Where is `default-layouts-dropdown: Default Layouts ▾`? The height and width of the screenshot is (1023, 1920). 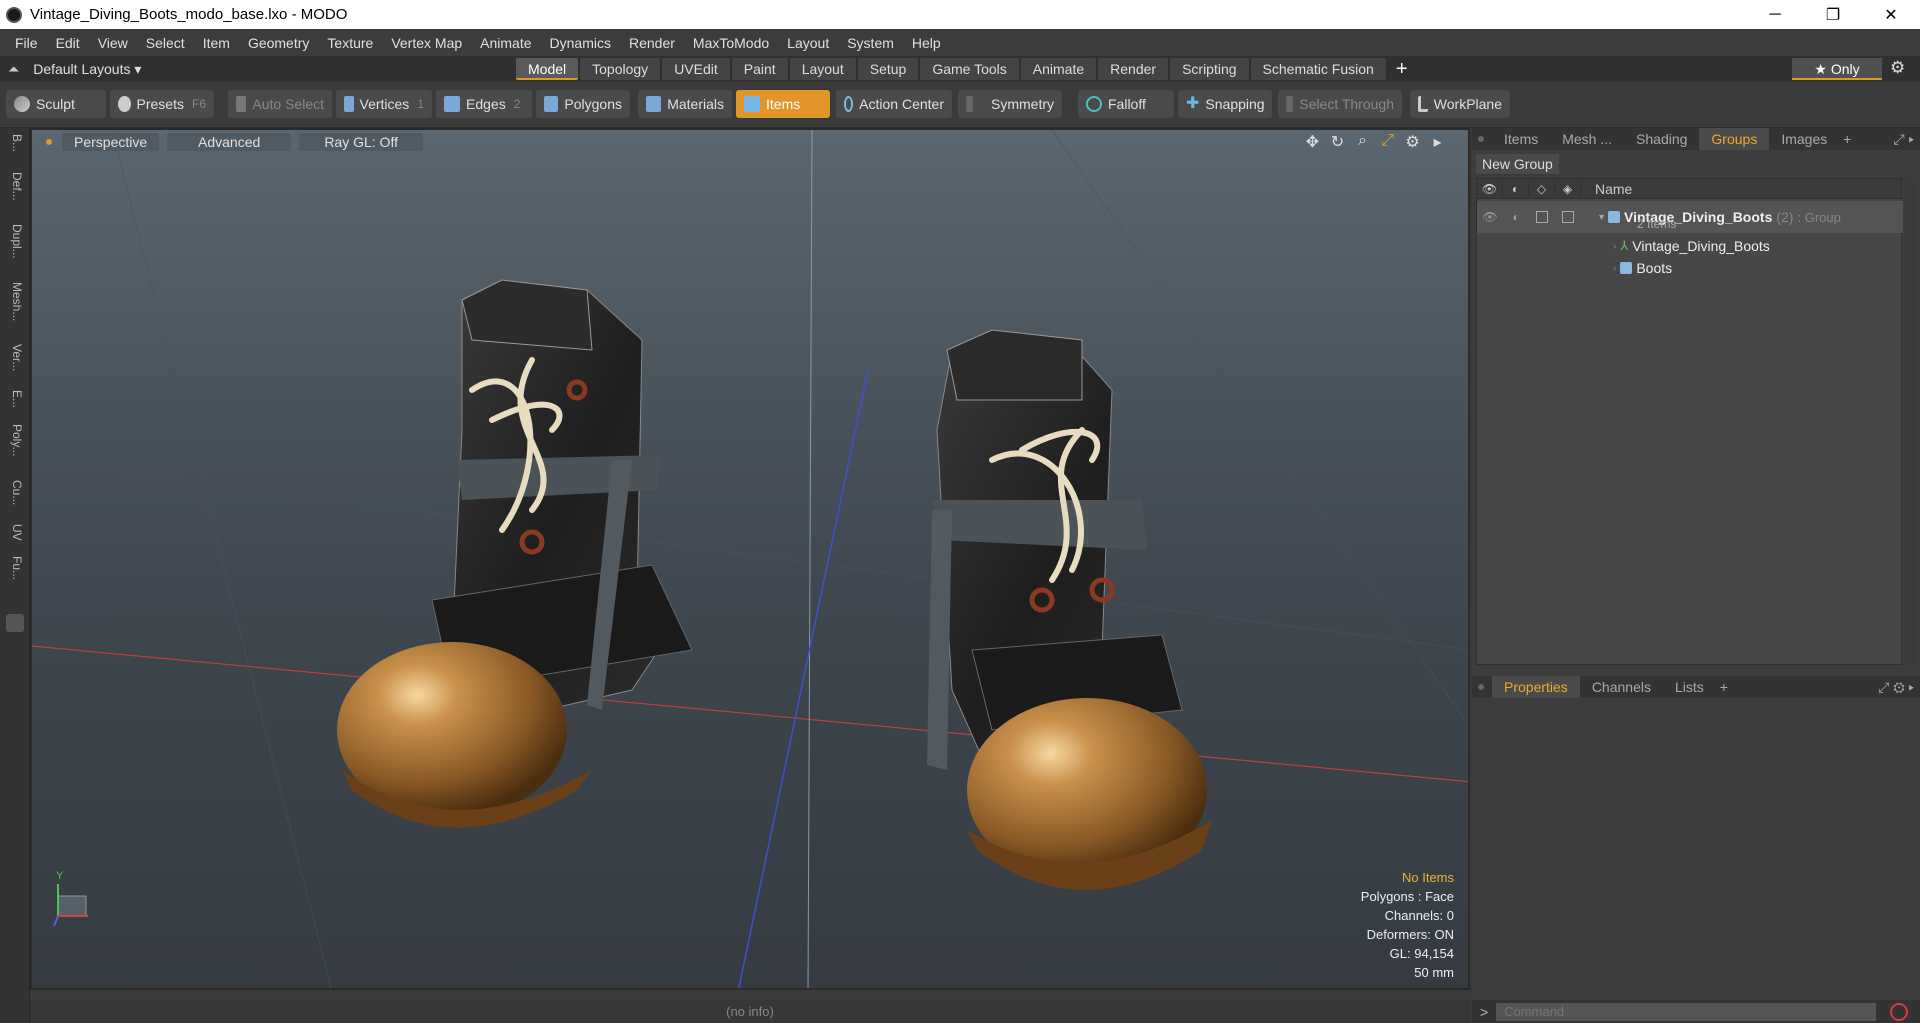 default-layouts-dropdown: Default Layouts ▾ is located at coordinates (87, 69).